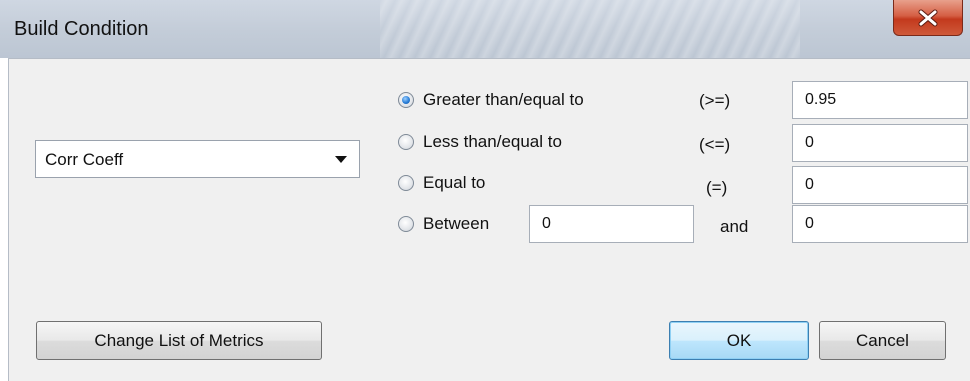 The width and height of the screenshot is (970, 381). I want to click on radio-greater-equal: Greater than/equal to, so click(491, 100).